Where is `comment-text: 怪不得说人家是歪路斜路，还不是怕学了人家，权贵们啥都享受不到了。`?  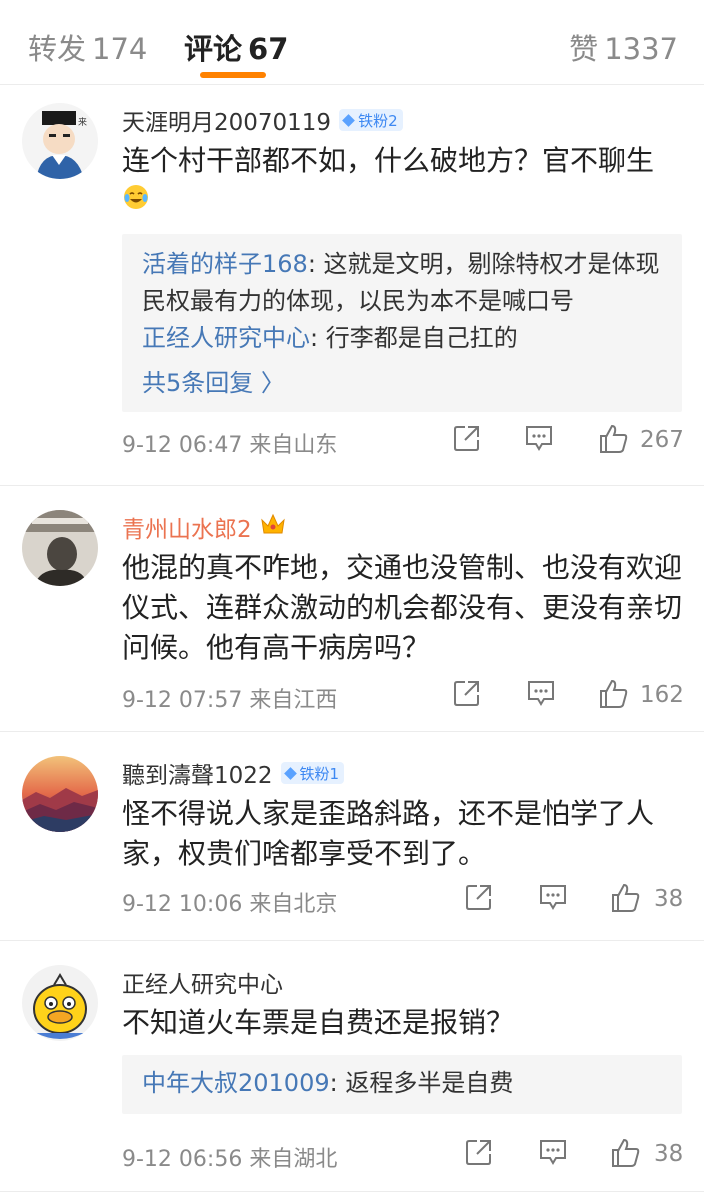
comment-text: 怪不得说人家是歪路斜路，还不是怕学了人家，权贵们啥都享受不到了。 is located at coordinates (388, 833).